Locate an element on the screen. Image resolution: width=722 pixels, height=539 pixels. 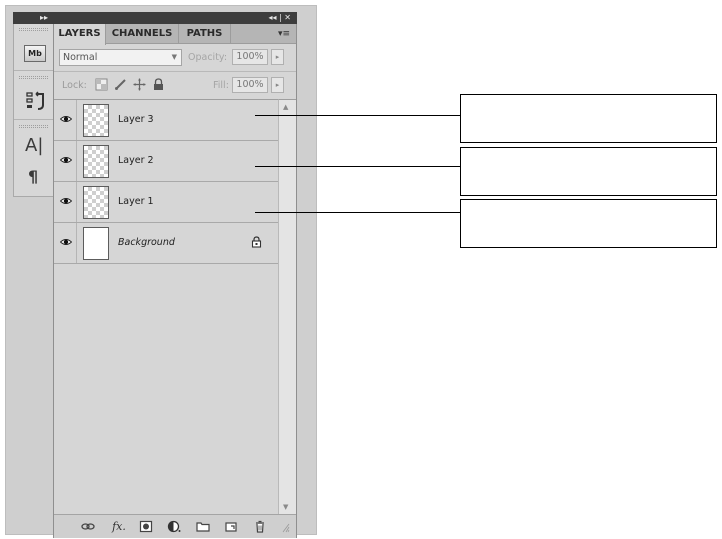
layer-name: Background is located at coordinates (146, 242).